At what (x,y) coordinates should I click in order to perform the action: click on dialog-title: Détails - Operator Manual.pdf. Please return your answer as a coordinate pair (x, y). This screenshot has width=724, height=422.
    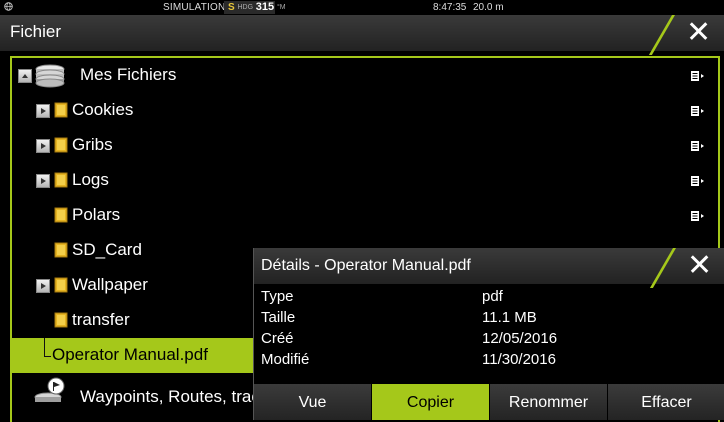
    Looking at the image, I should click on (366, 265).